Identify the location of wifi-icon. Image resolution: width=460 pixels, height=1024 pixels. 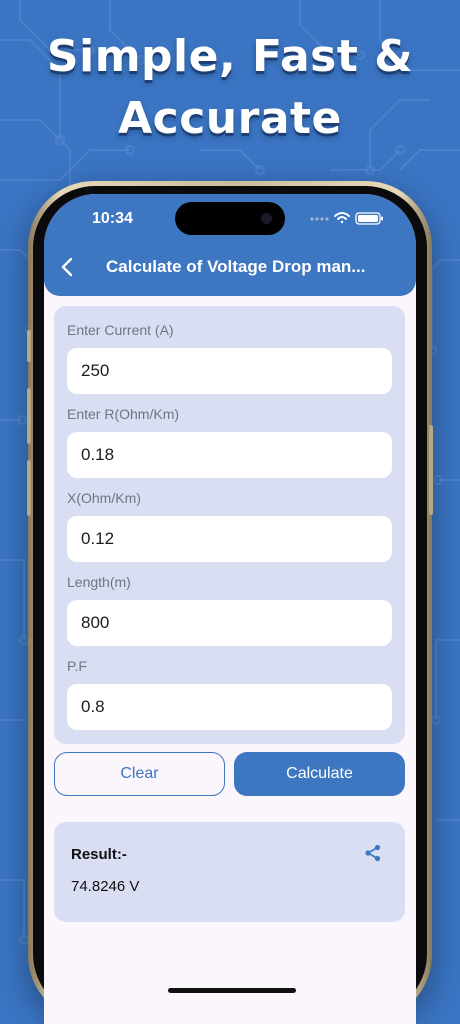
(342, 218).